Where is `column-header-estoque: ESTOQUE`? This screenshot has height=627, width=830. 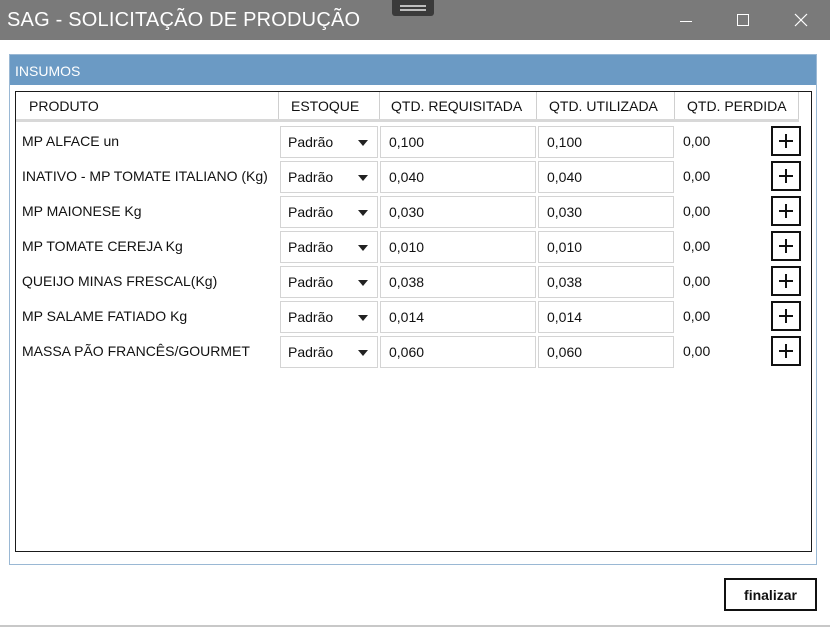 column-header-estoque: ESTOQUE is located at coordinates (329, 105).